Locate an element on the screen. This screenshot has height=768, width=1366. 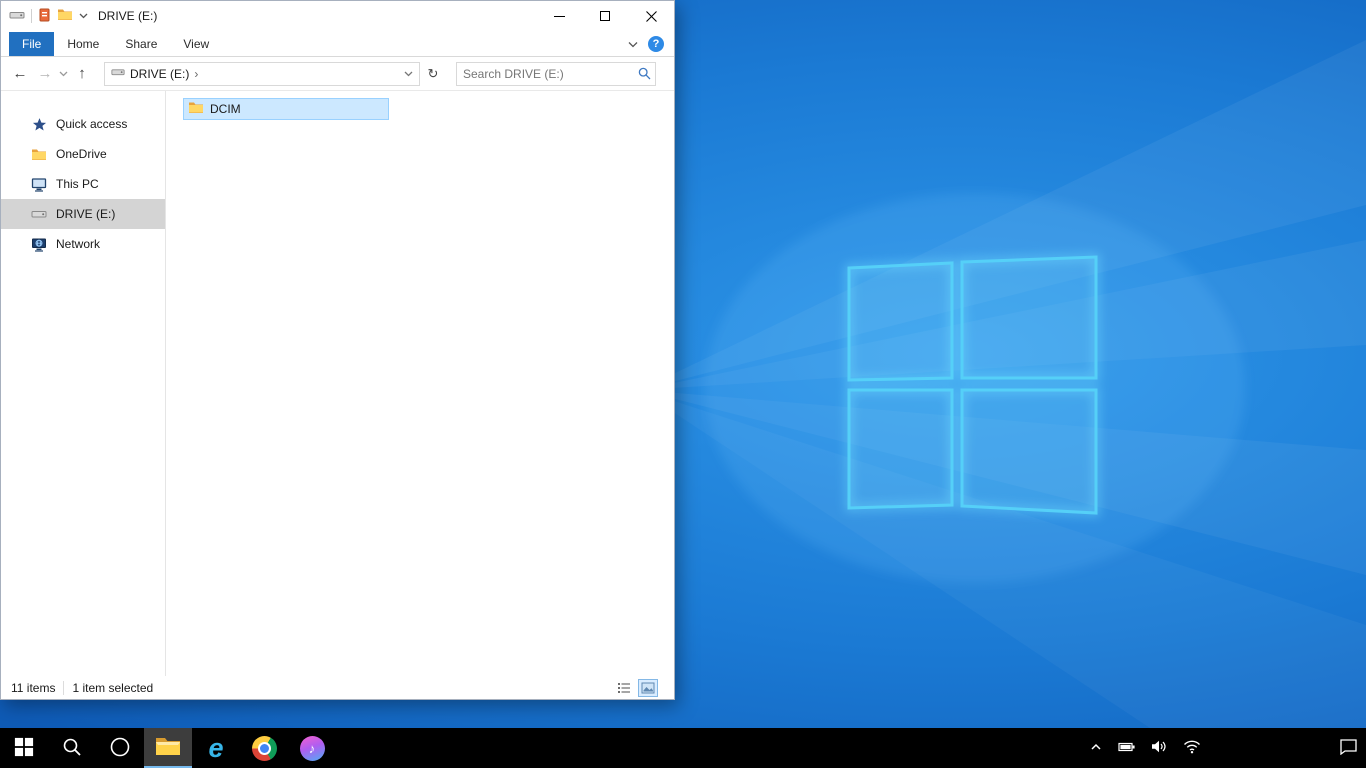
cortana-icon is located at coordinates (120, 748).